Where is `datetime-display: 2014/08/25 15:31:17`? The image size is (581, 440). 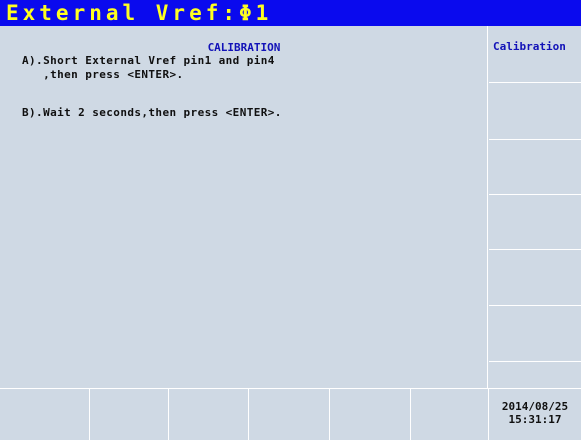
datetime-display: 2014/08/25 15:31:17 is located at coordinates (535, 414).